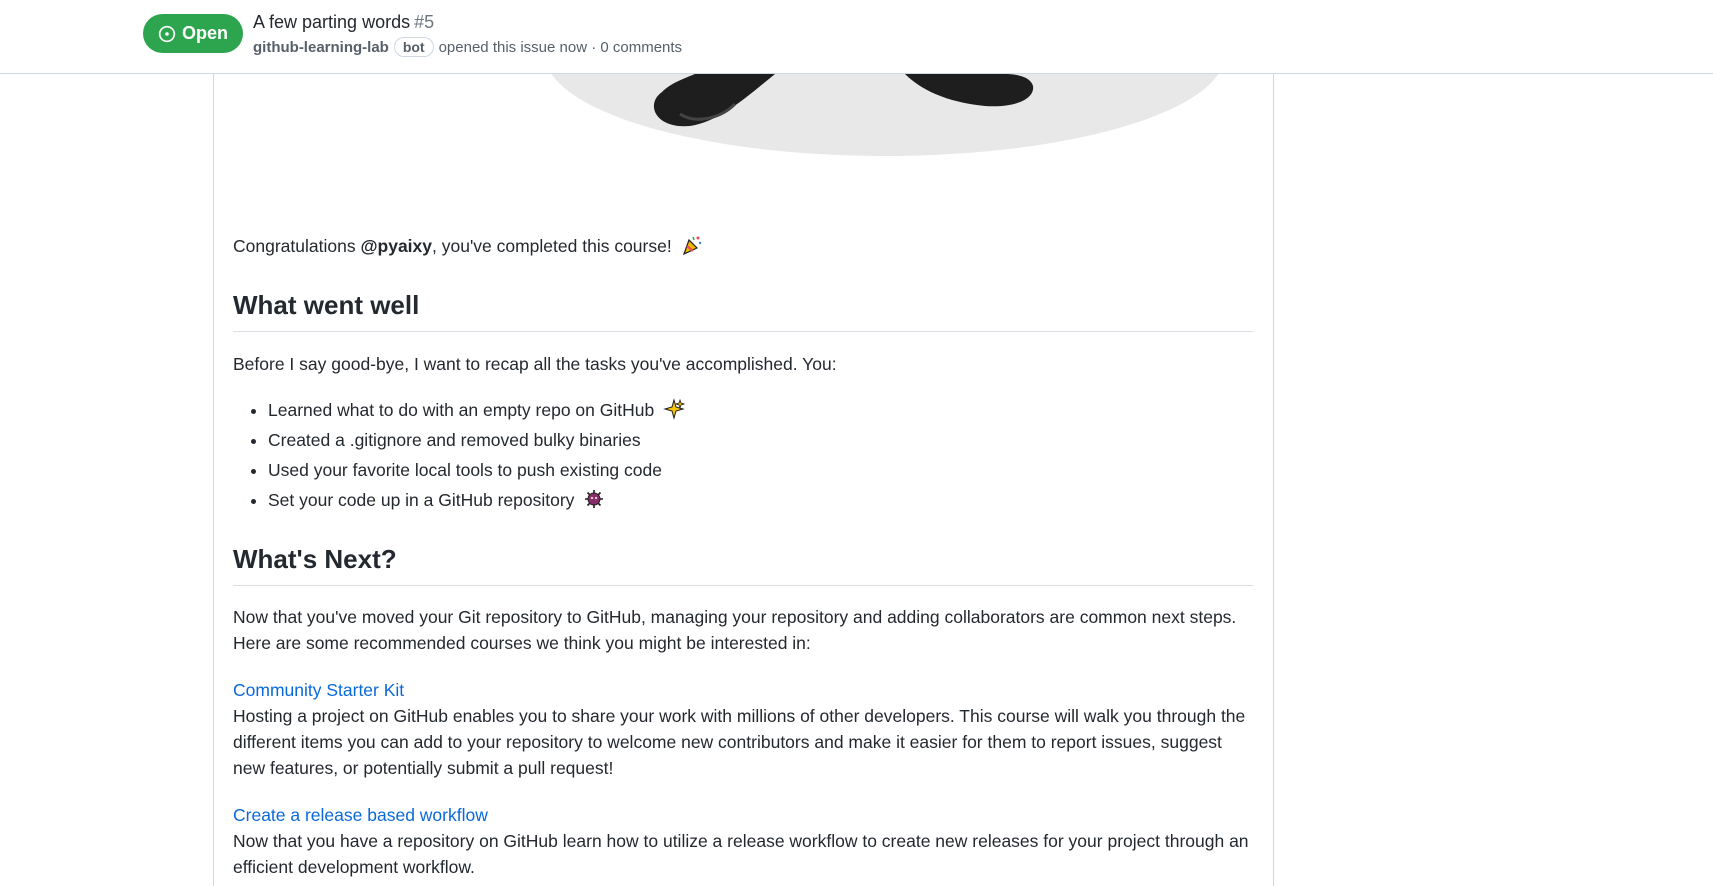 Image resolution: width=1713 pixels, height=886 pixels. What do you see at coordinates (885, 115) in the screenshot?
I see `mascot-illustration` at bounding box center [885, 115].